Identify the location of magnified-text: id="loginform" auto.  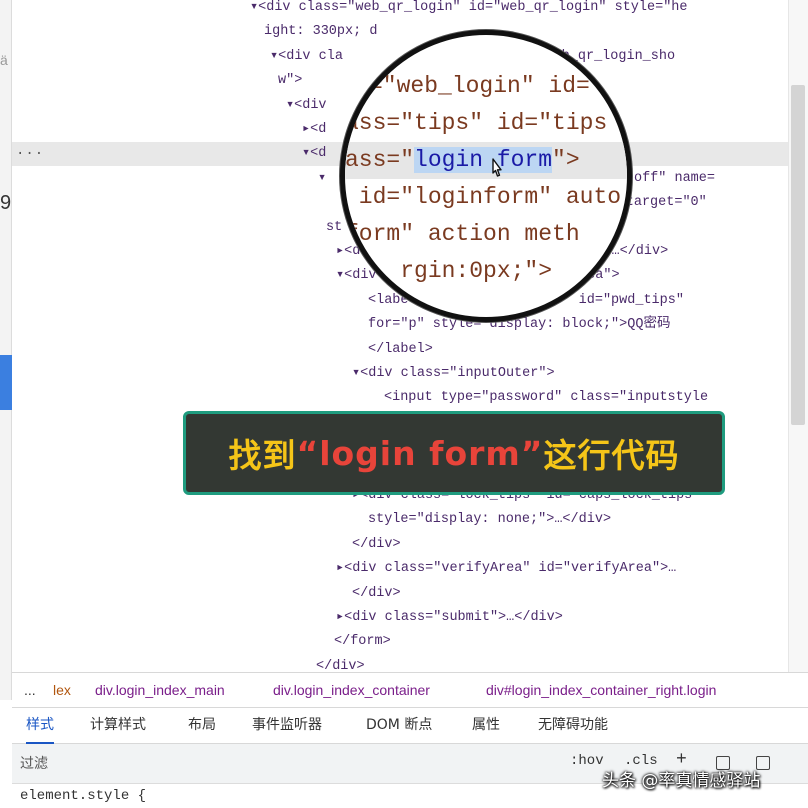
(483, 197).